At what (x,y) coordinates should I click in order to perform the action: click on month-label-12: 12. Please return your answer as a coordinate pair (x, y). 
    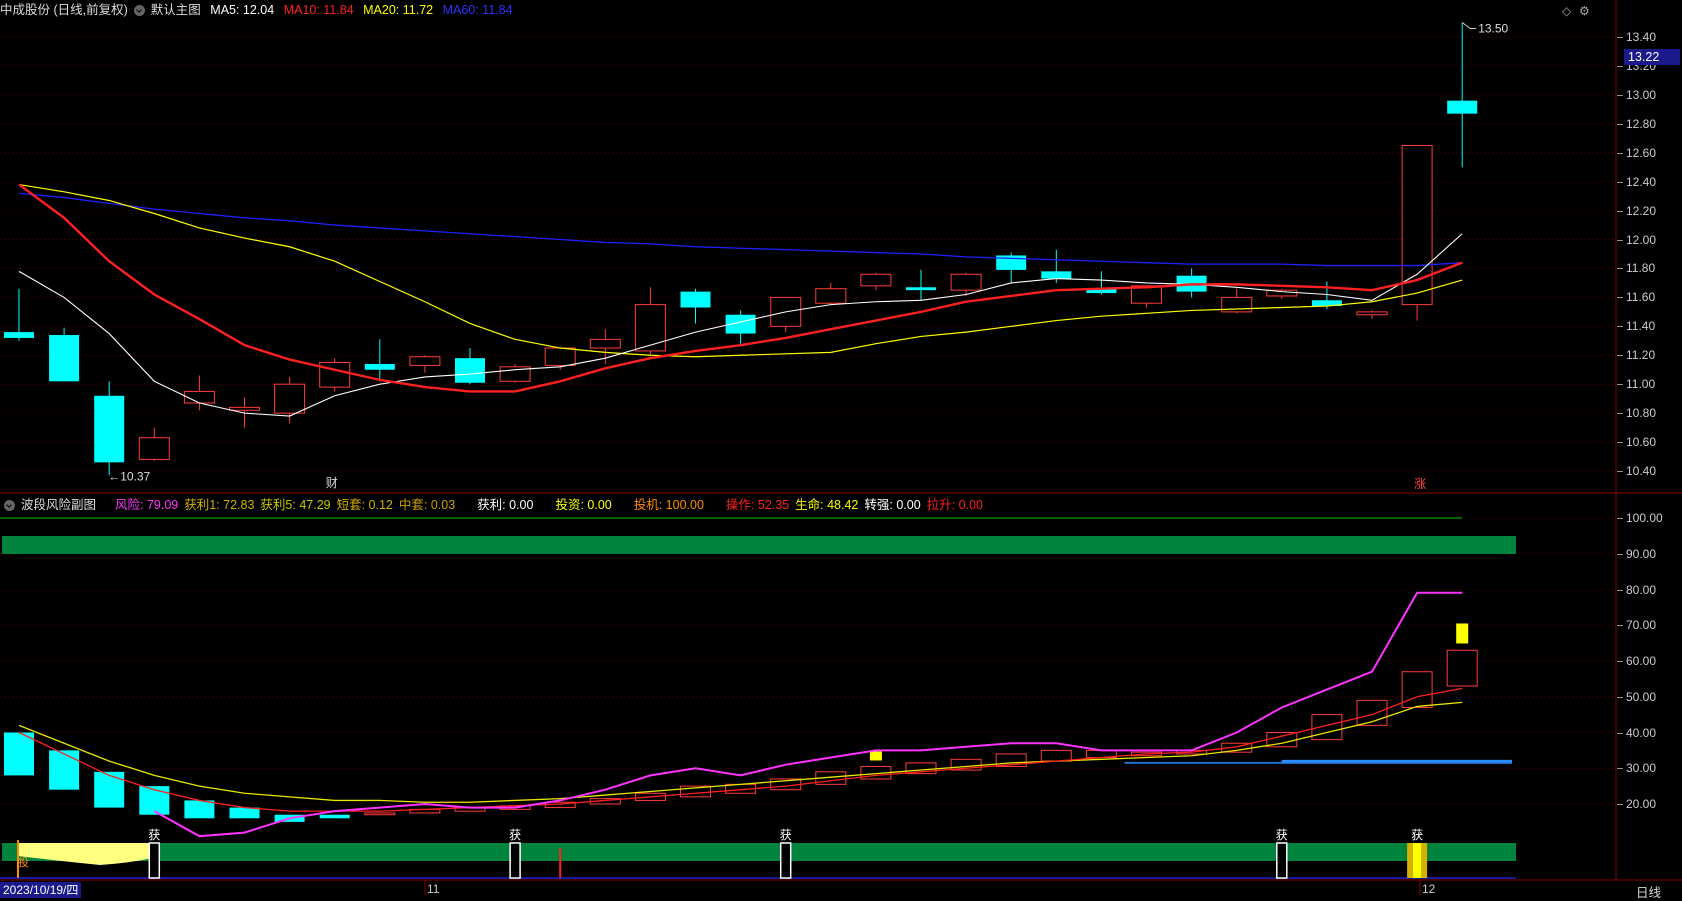
    Looking at the image, I should click on (1429, 889).